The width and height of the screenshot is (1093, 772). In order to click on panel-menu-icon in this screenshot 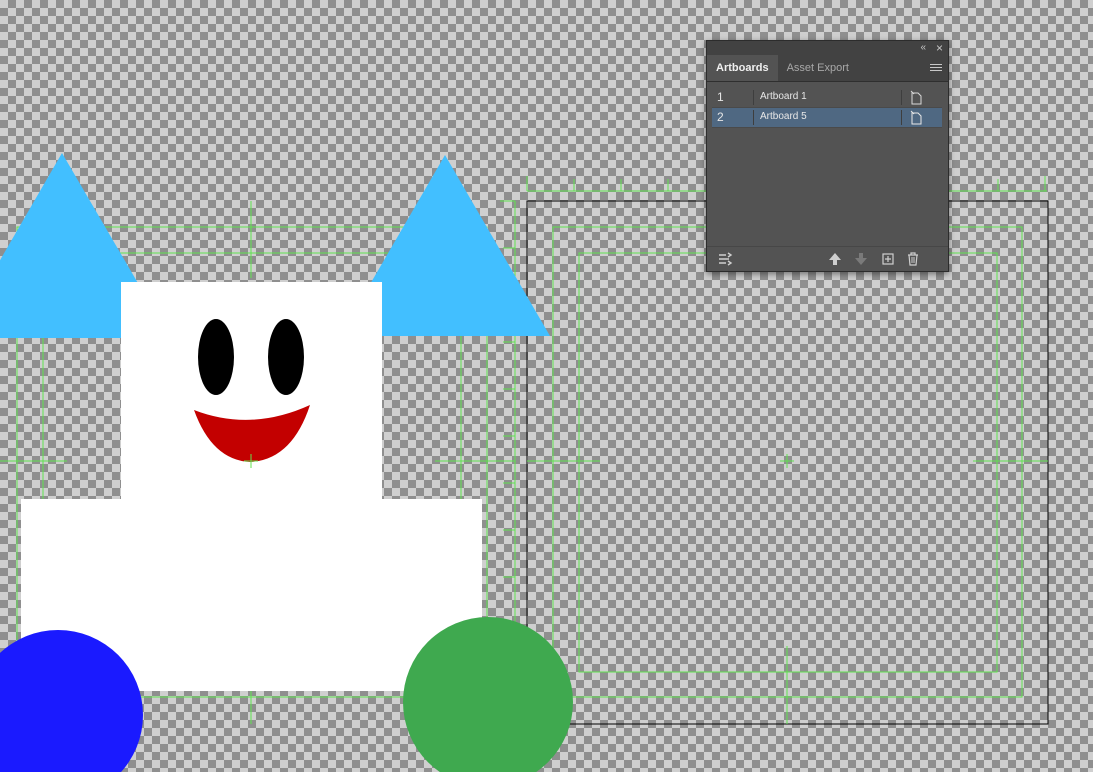, I will do `click(936, 68)`.